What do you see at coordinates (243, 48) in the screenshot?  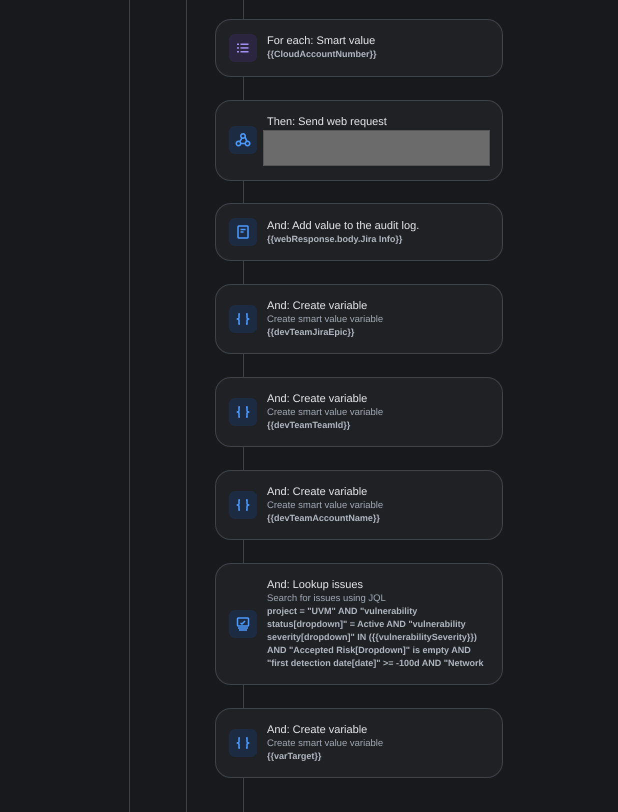 I see `list-icon` at bounding box center [243, 48].